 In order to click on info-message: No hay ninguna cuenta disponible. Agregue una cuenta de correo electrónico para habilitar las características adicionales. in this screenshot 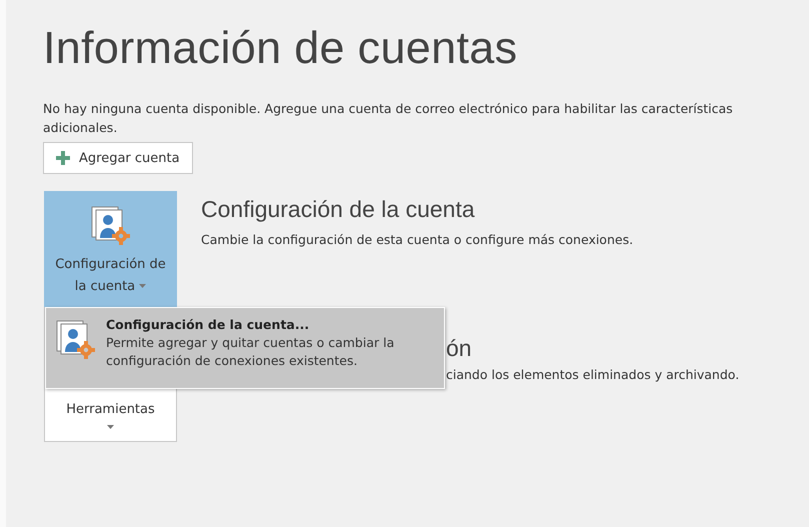, I will do `click(388, 118)`.